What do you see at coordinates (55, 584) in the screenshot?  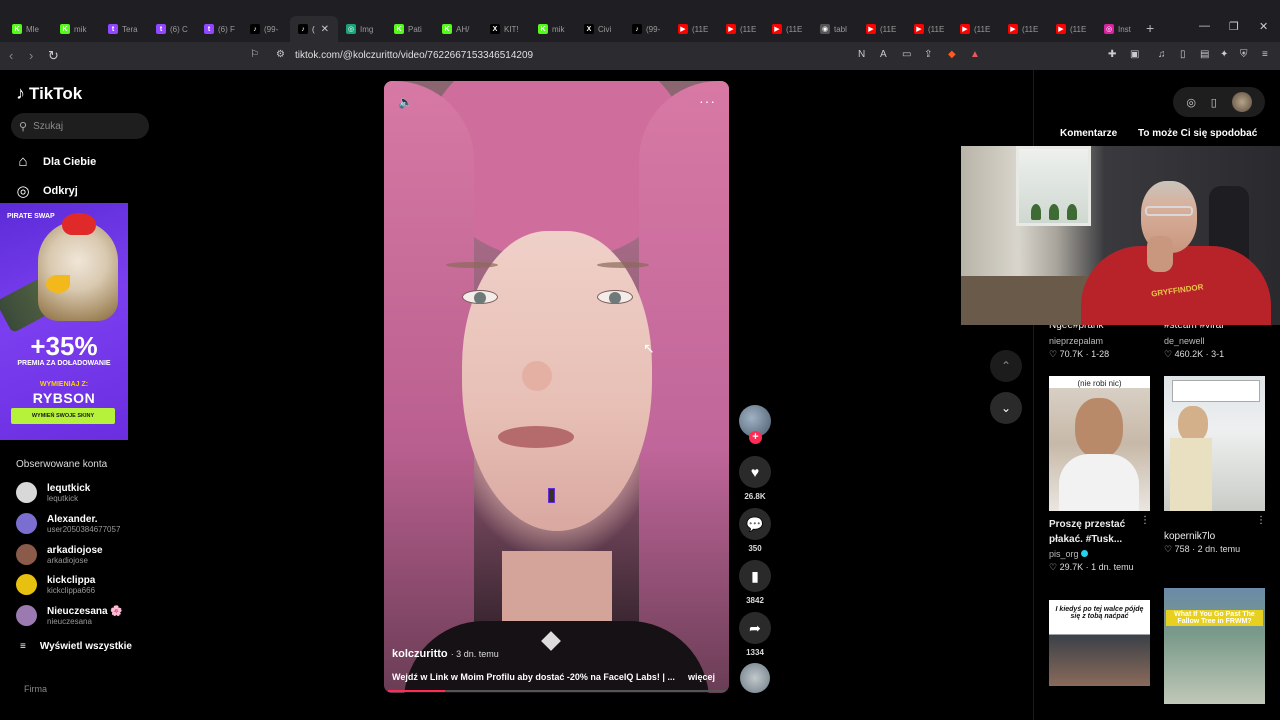 I see `followed-account: kickclippa kickclippa666` at bounding box center [55, 584].